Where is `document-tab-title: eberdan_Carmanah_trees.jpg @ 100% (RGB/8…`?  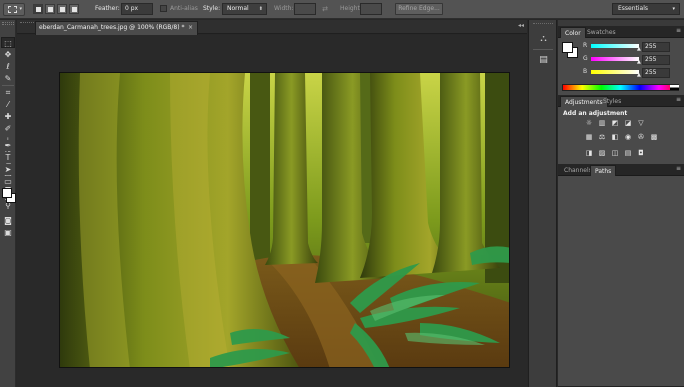 document-tab-title: eberdan_Carmanah_trees.jpg @ 100% (RGB/8… is located at coordinates (112, 27).